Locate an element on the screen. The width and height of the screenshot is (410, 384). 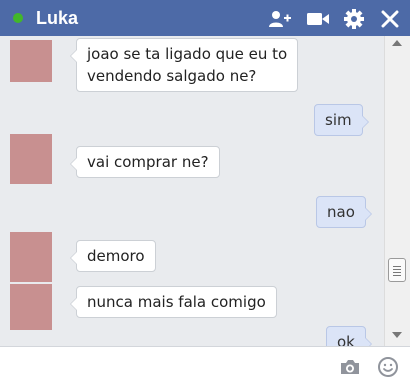
message-text: demoro is located at coordinates (116, 256).